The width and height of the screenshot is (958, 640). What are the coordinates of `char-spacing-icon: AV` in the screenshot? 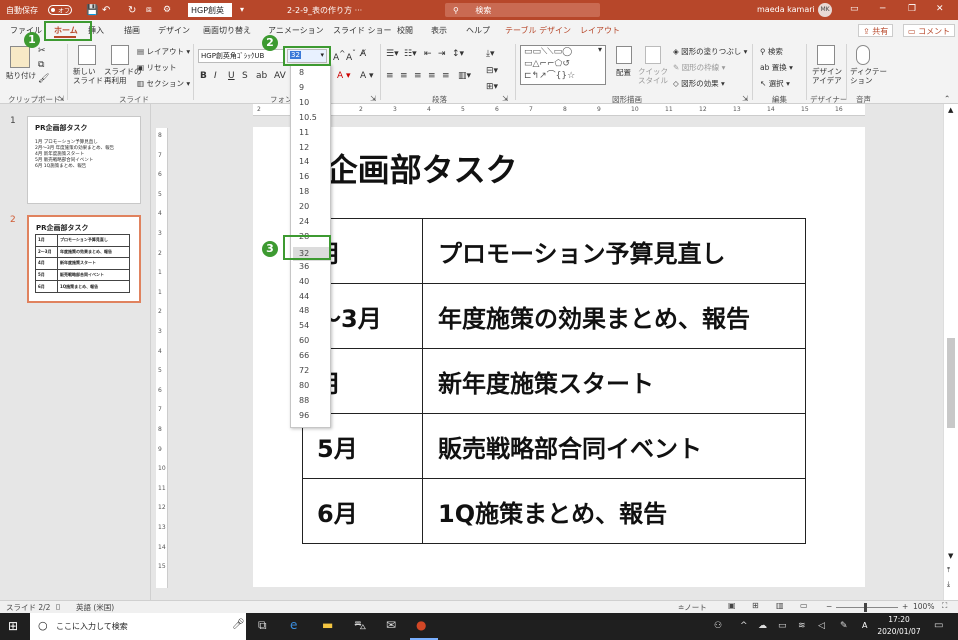 It's located at (280, 76).